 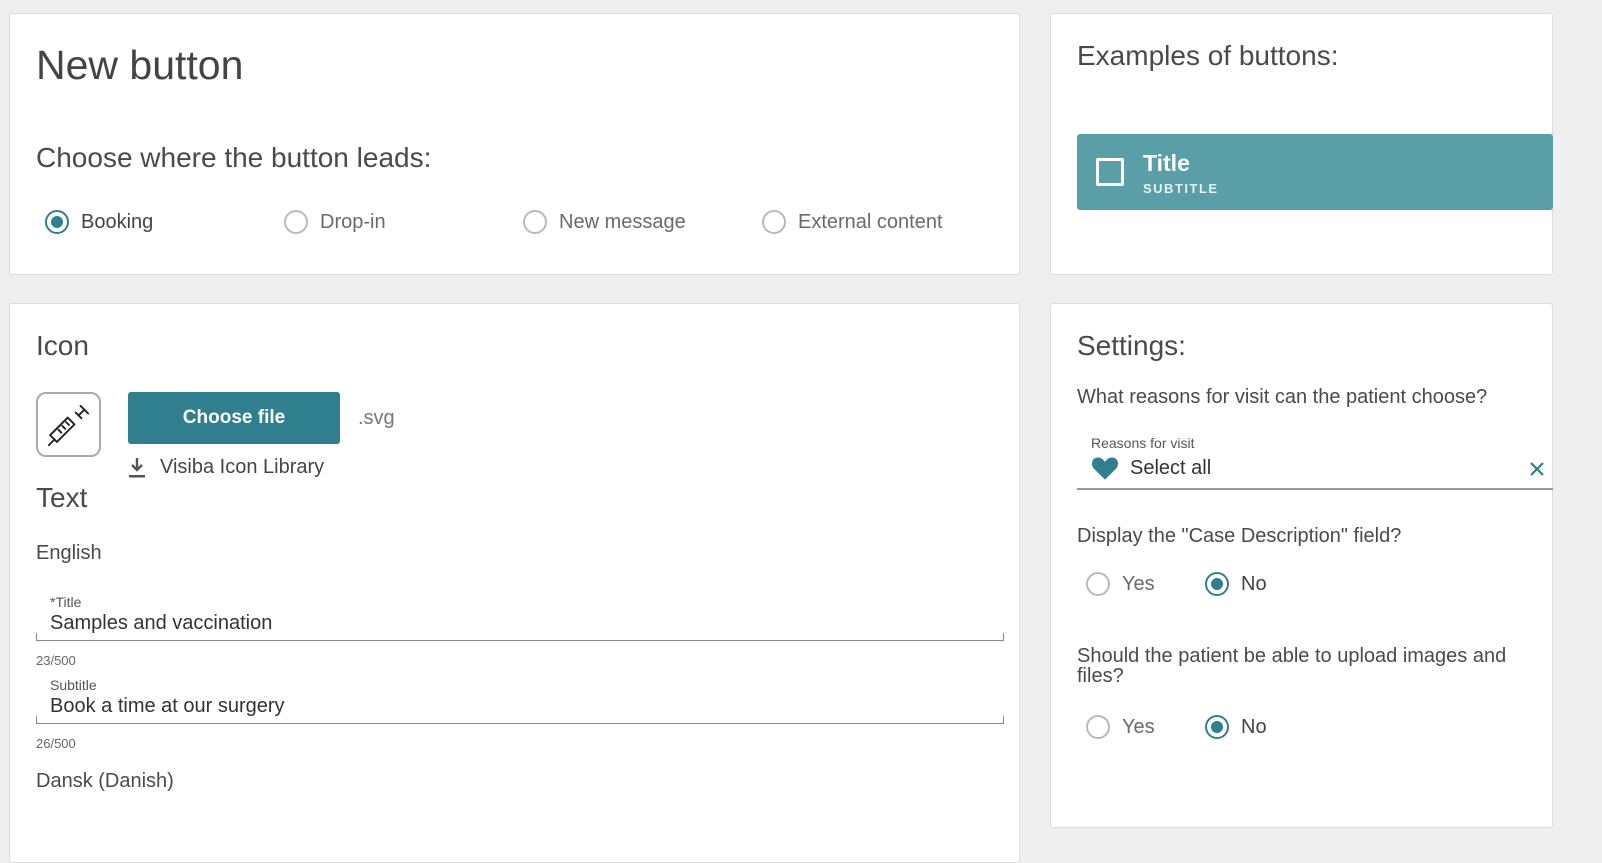 I want to click on radio-upload-yes: Yes, so click(x=1120, y=727).